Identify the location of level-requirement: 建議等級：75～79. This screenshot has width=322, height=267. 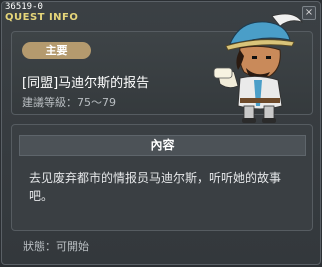
(69, 102).